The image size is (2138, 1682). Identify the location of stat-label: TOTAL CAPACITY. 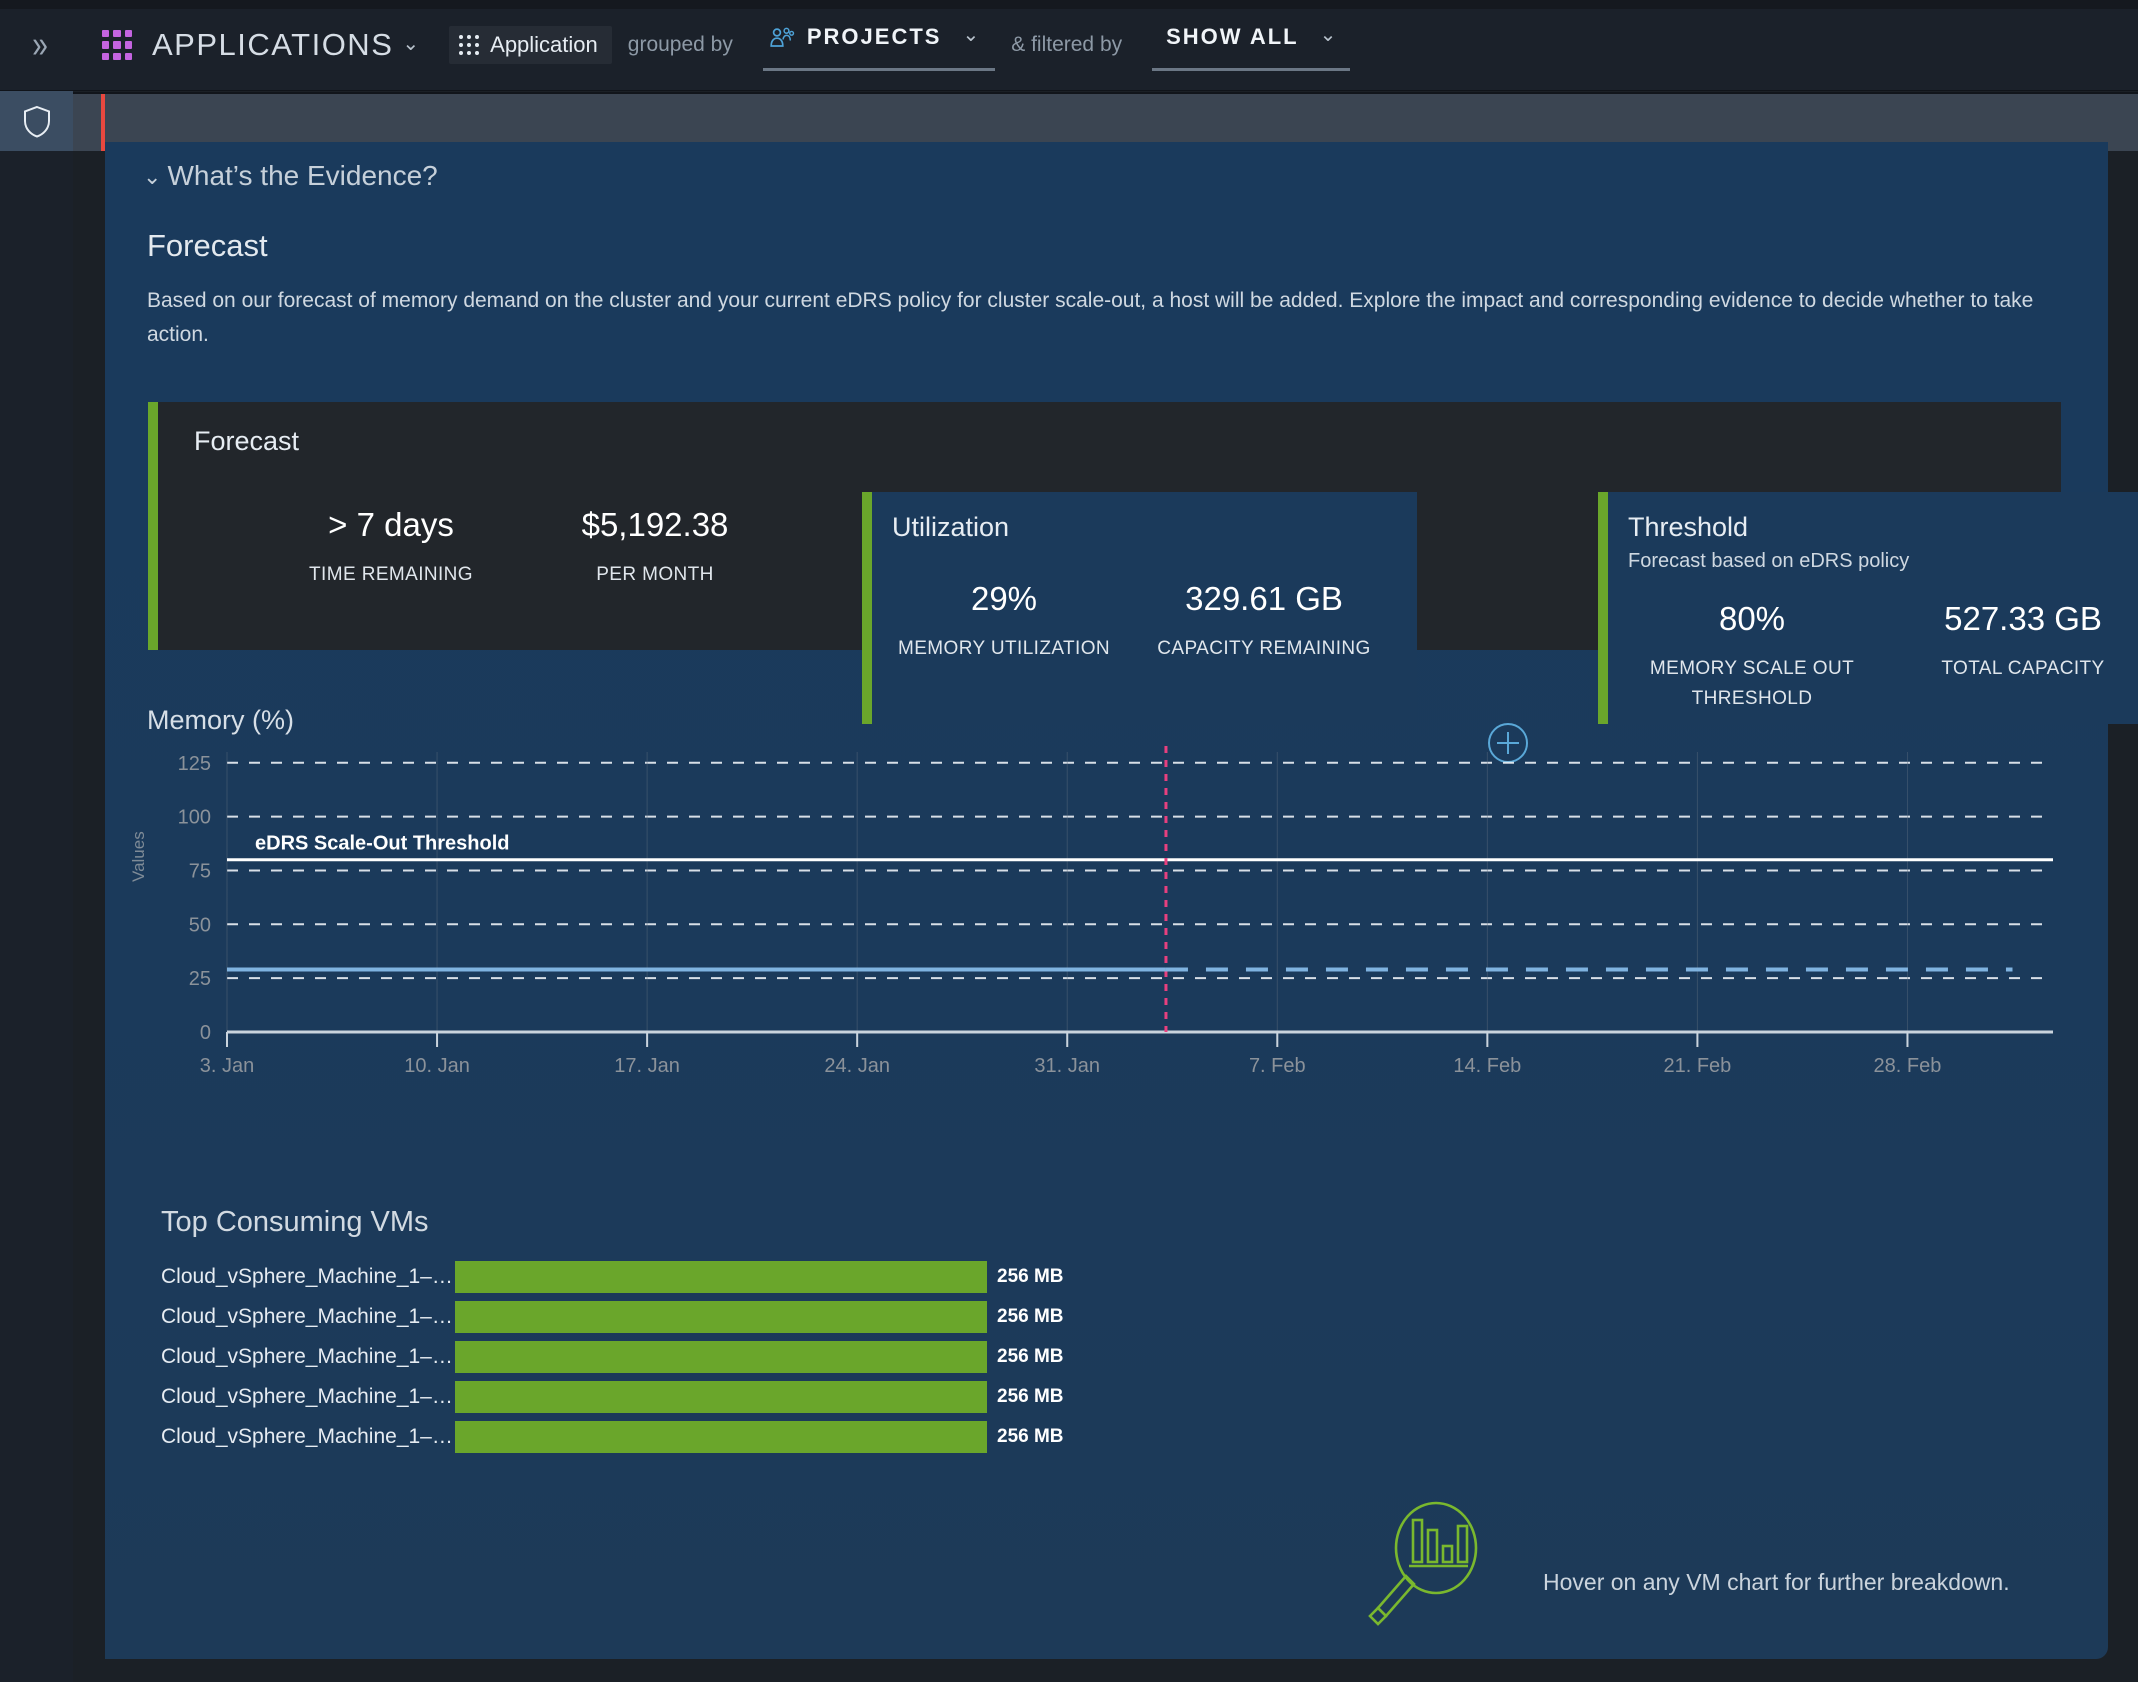
(2023, 668).